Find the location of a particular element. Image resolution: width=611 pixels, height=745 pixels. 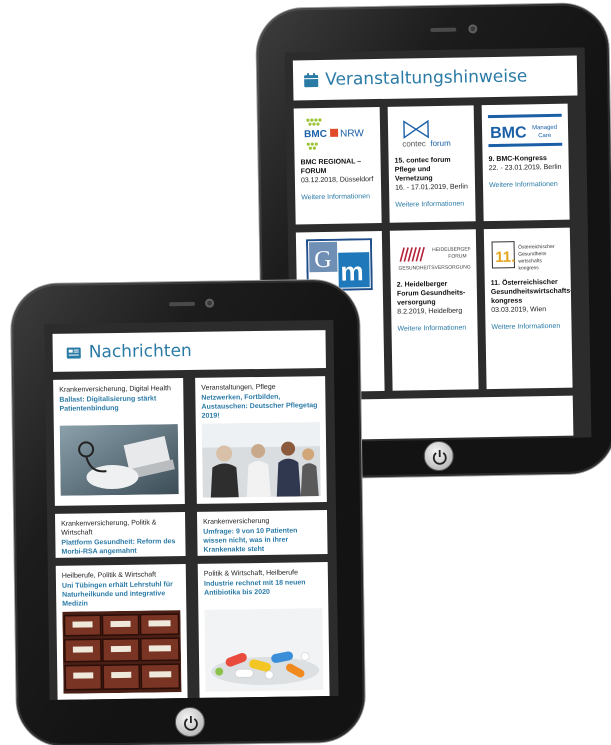

svg-text: NRW is located at coordinates (352, 133).